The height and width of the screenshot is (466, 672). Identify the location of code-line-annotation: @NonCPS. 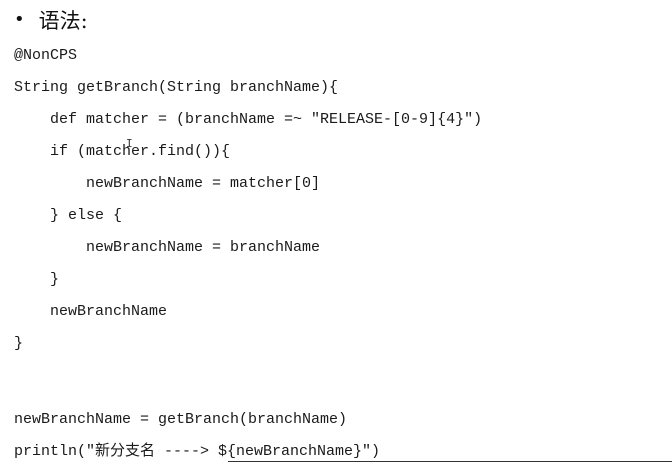
(46, 55).